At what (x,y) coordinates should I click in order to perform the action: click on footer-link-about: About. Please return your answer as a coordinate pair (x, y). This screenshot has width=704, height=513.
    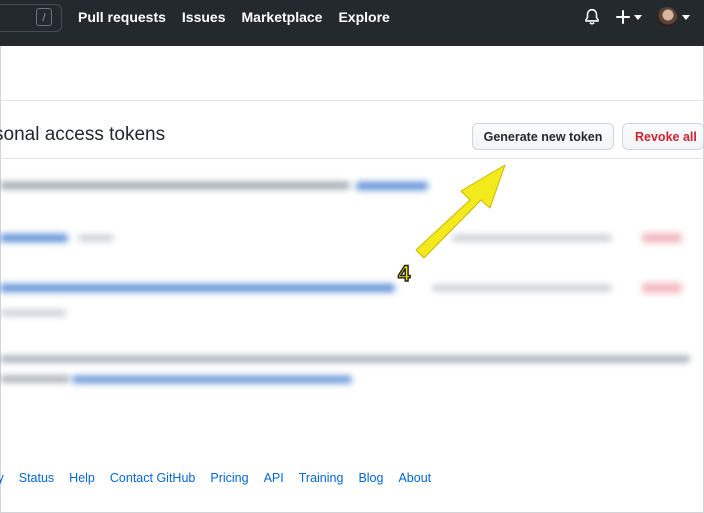
    Looking at the image, I should click on (414, 478).